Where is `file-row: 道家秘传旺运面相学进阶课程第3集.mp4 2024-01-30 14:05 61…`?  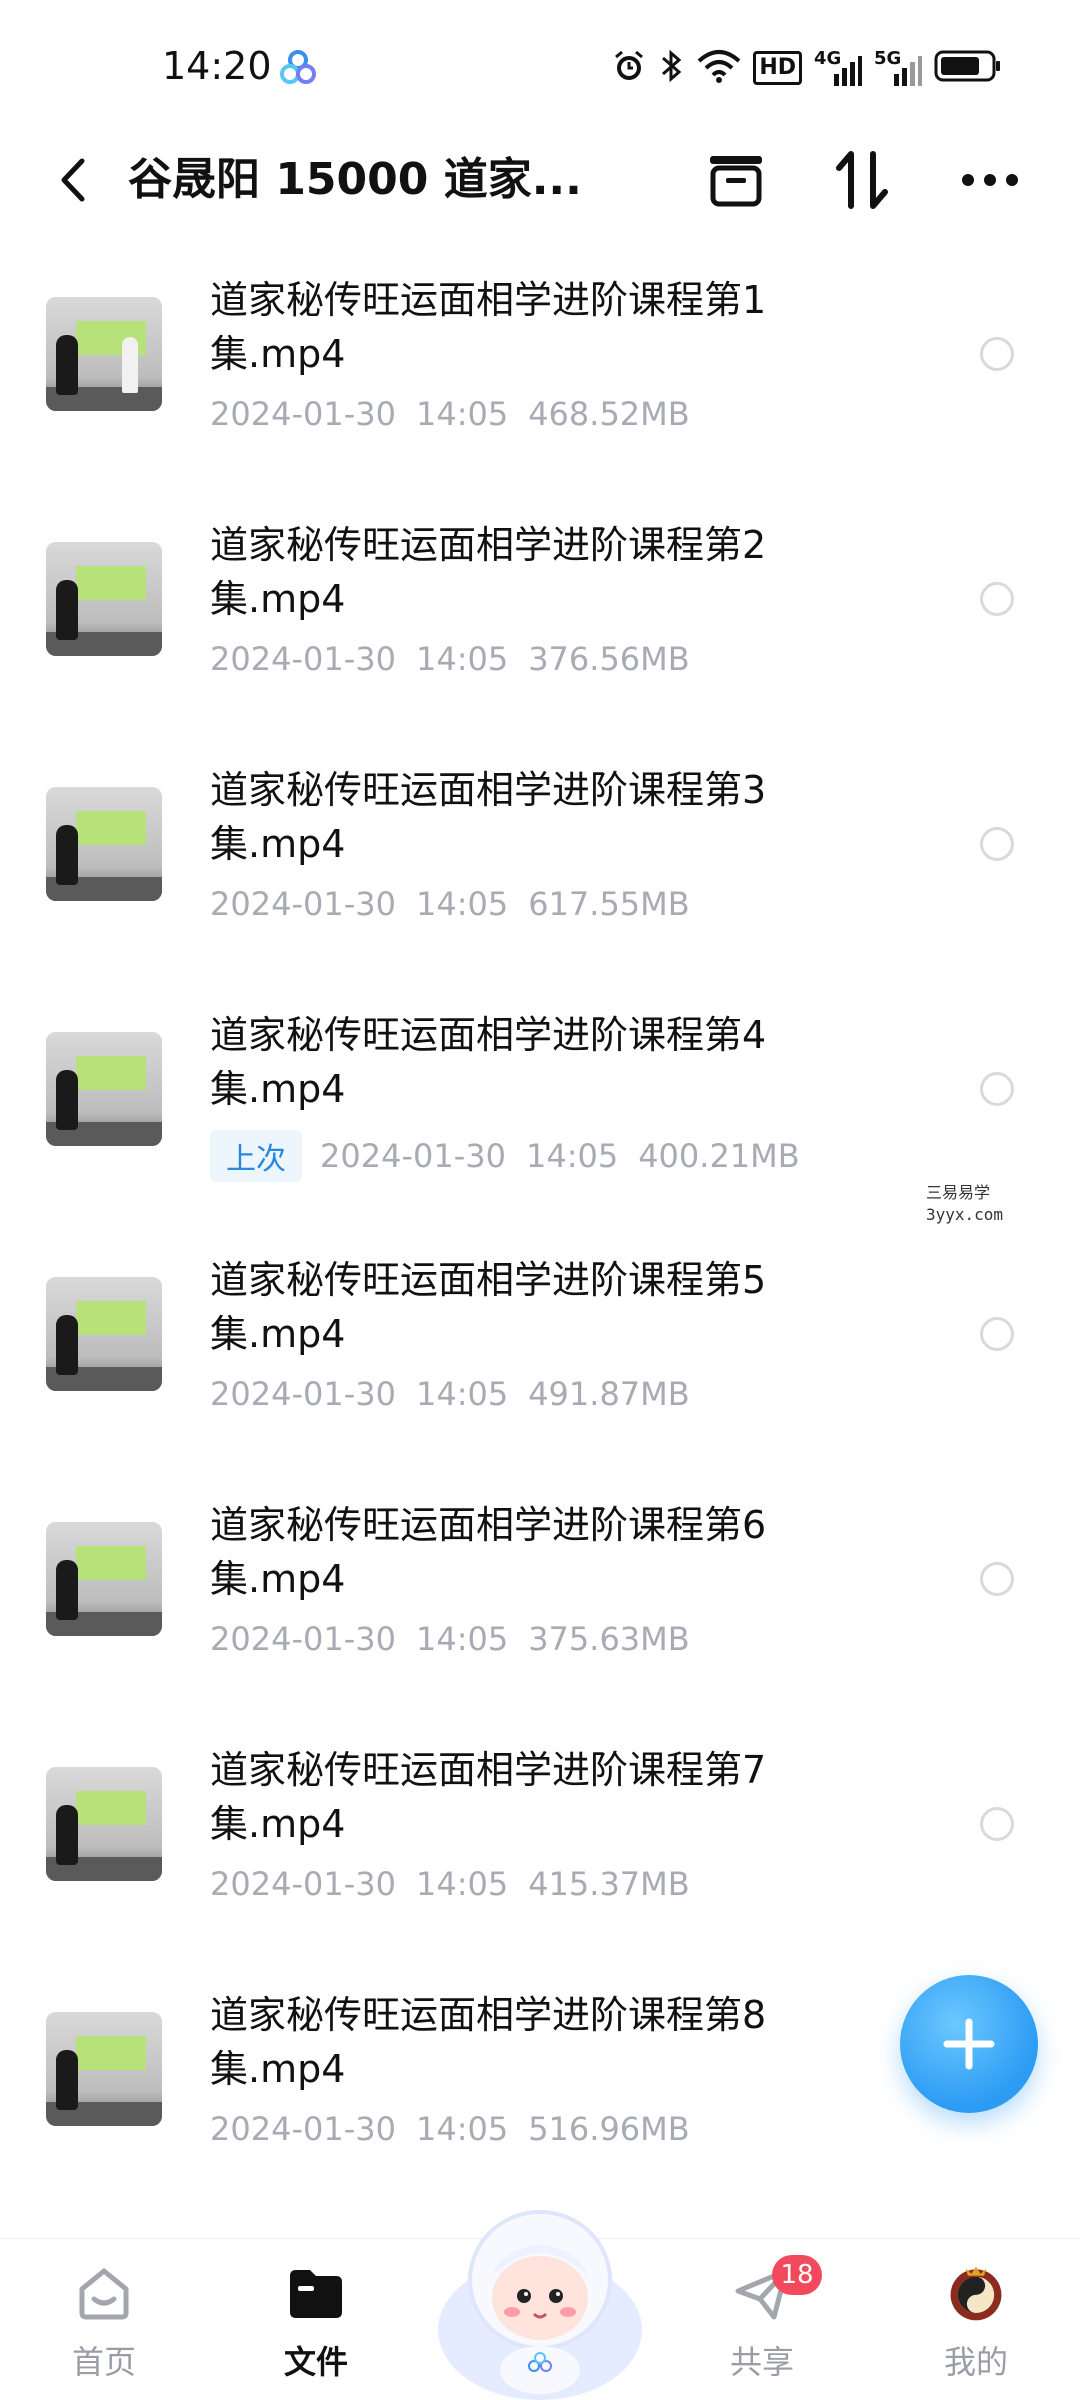 file-row: 道家秘传旺运面相学进阶课程第3集.mp4 2024-01-30 14:05 61… is located at coordinates (540, 857).